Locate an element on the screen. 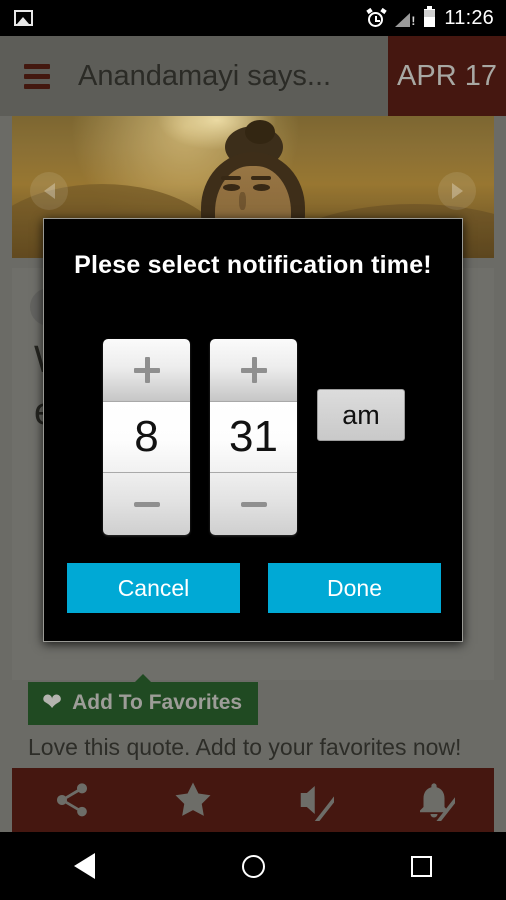 Image resolution: width=506 pixels, height=900 pixels. android-nav-bar is located at coordinates (253, 866).